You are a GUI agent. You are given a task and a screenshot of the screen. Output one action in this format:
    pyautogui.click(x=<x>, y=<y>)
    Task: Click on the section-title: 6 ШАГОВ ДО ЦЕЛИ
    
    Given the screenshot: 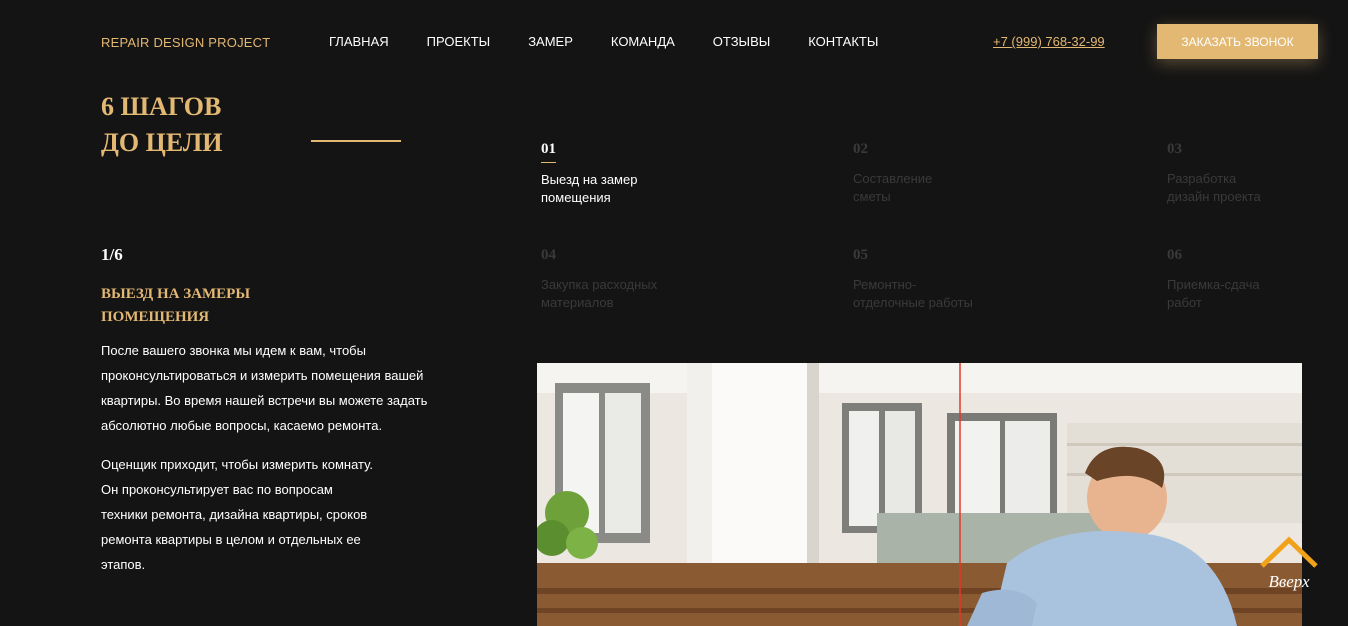 What is the action you would take?
    pyautogui.click(x=161, y=125)
    